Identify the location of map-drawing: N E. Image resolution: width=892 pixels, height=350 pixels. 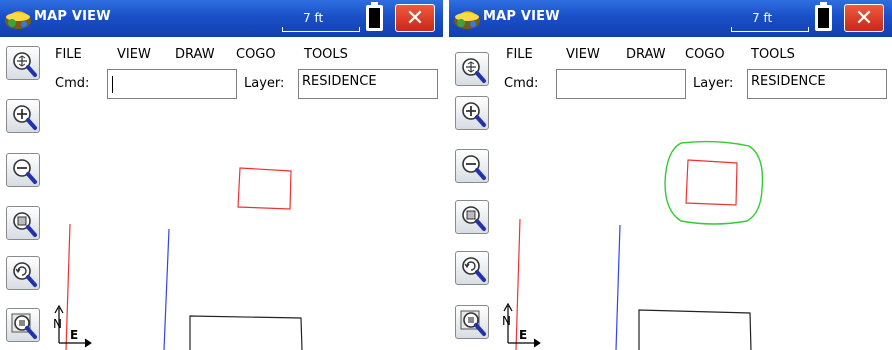
(178, 258).